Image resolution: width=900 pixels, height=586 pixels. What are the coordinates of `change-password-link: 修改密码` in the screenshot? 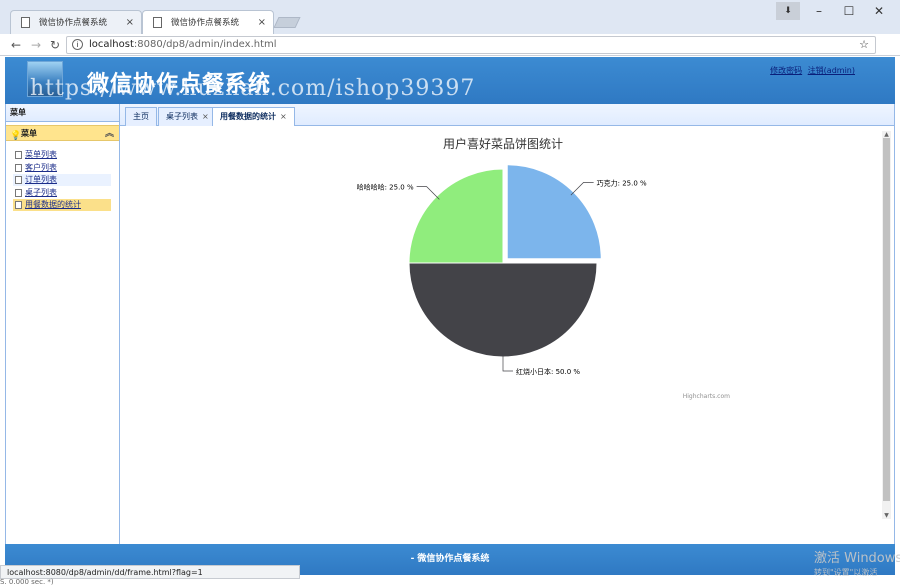 It's located at (786, 70).